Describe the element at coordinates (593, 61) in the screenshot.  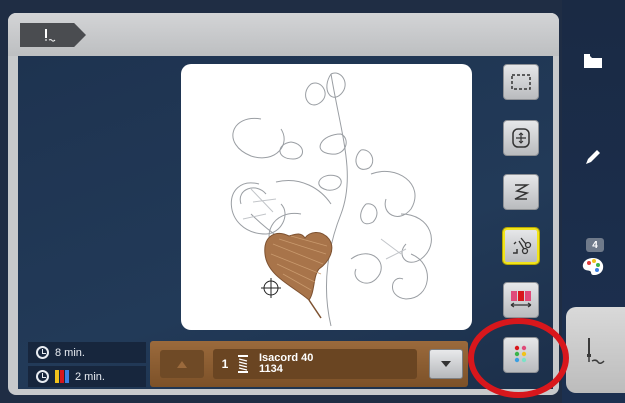
I see `folder-icon` at that location.